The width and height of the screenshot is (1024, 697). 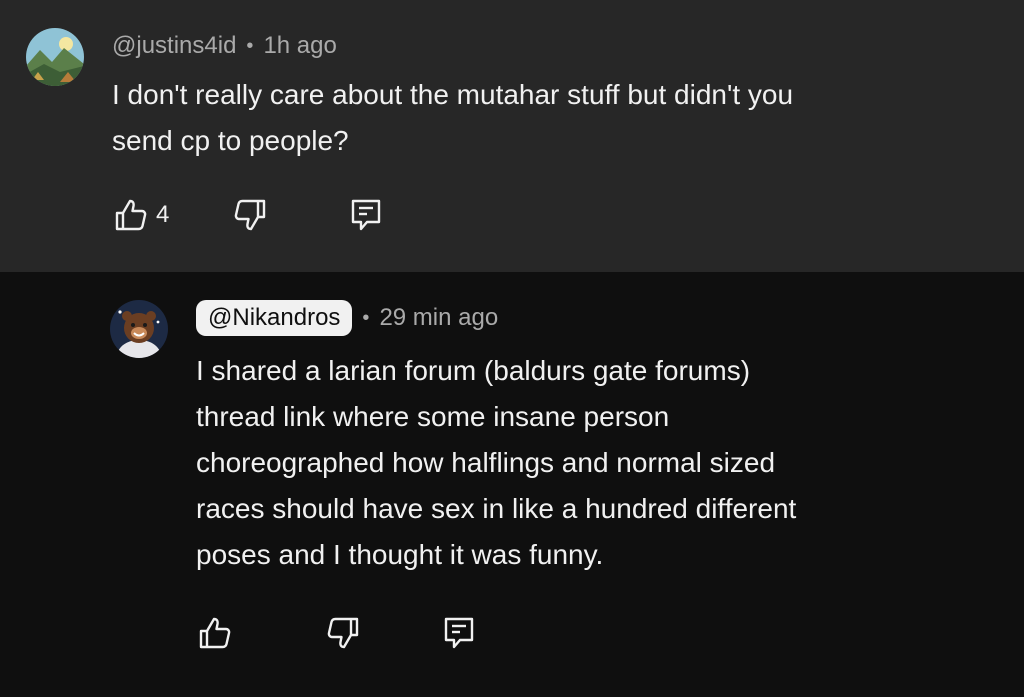 I want to click on author-name-pill: @Nikandros, so click(x=274, y=318).